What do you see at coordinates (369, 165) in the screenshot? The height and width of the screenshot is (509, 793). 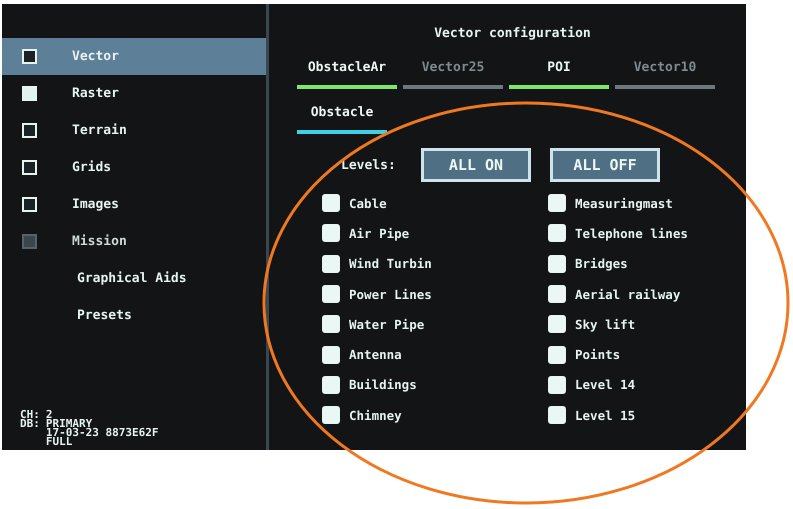 I see `levels-label: Levels:` at bounding box center [369, 165].